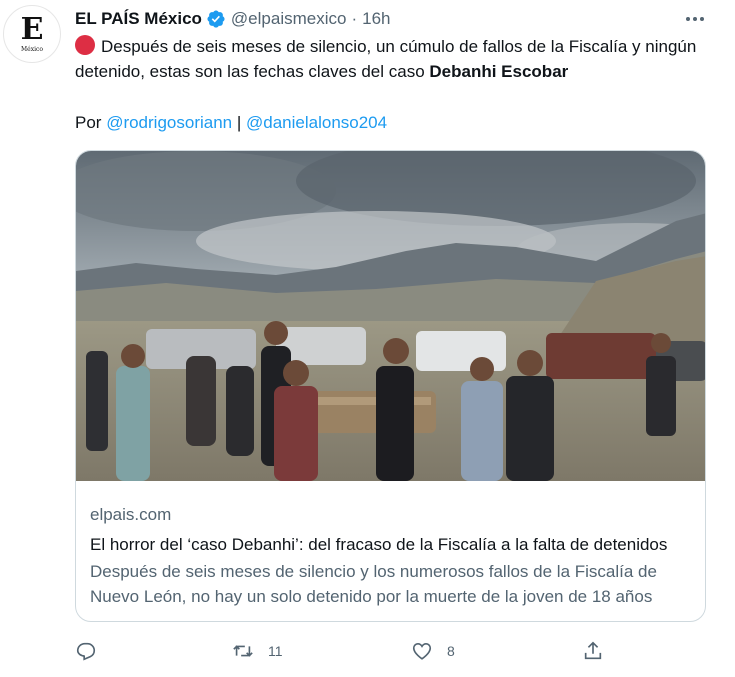  What do you see at coordinates (499, 71) in the screenshot?
I see `tweet-text-bold: Debanhi Escobar` at bounding box center [499, 71].